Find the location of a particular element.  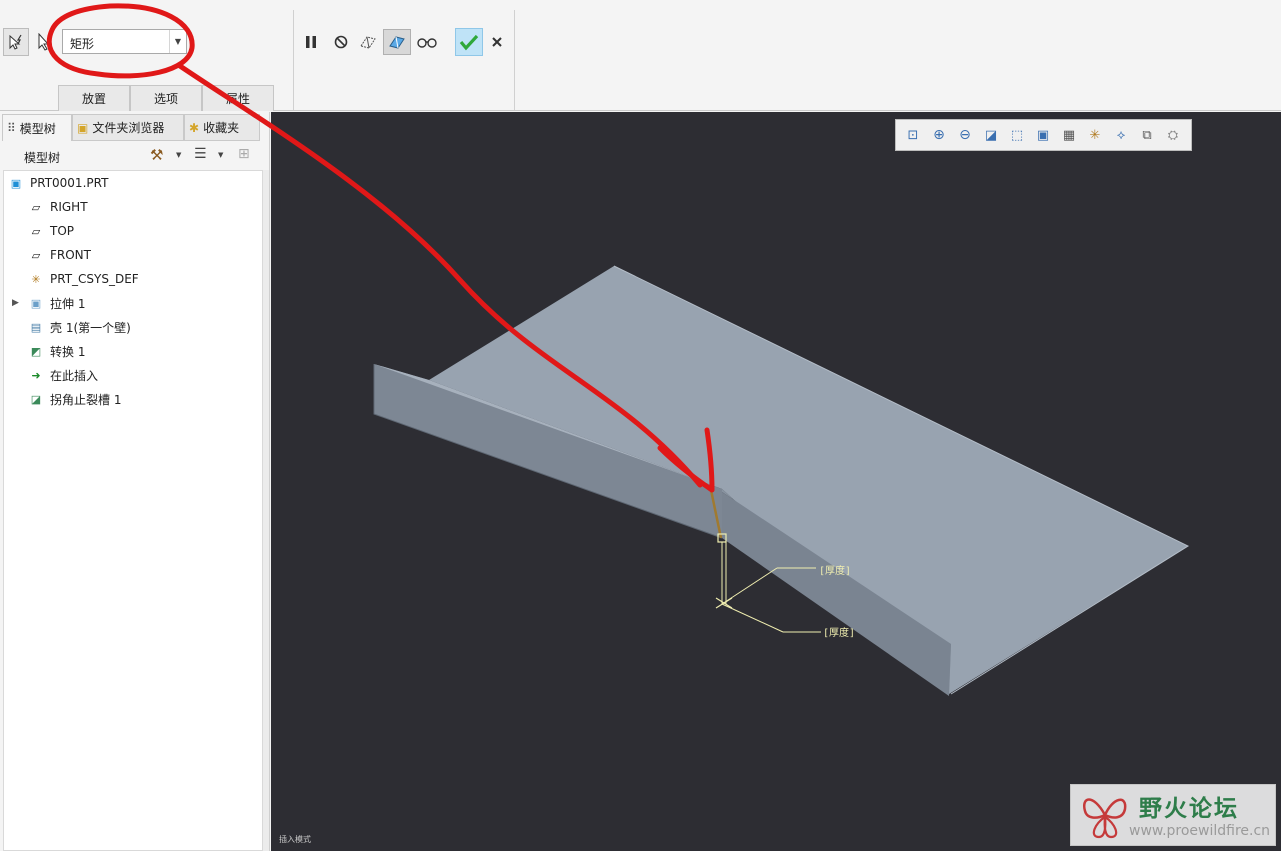

verify-preview-button is located at coordinates (397, 42).